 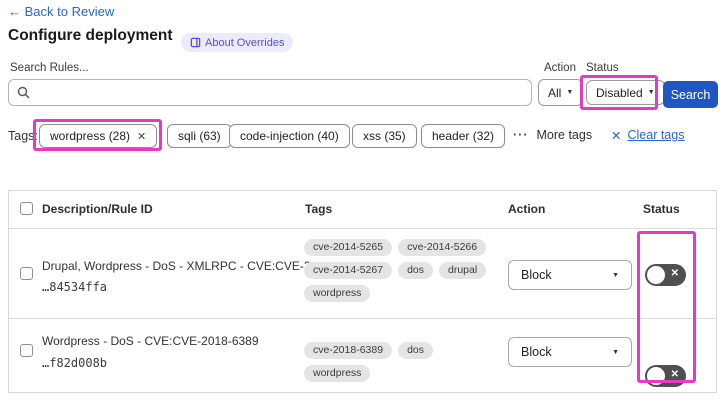 What do you see at coordinates (348, 350) in the screenshot?
I see `tag-badge: cve-2018-6389` at bounding box center [348, 350].